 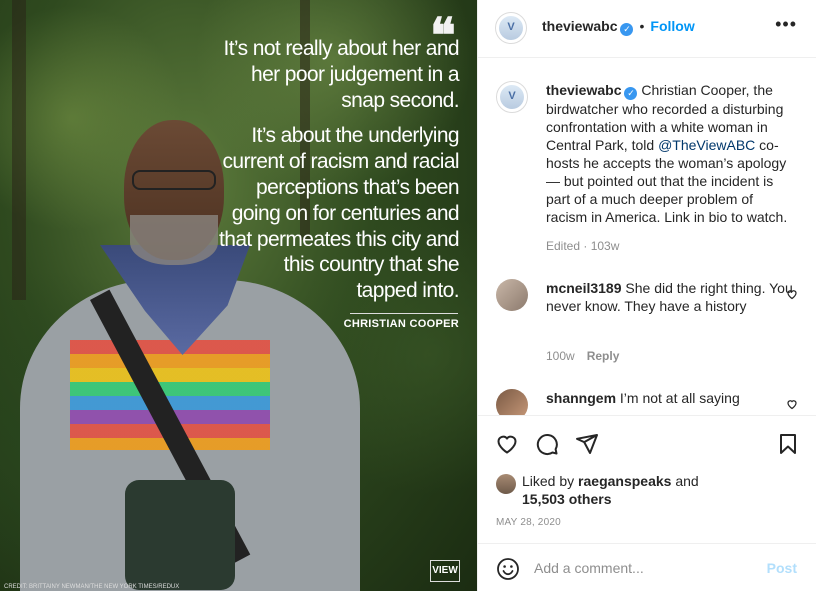 What do you see at coordinates (506, 484) in the screenshot?
I see `liker-avatar` at bounding box center [506, 484].